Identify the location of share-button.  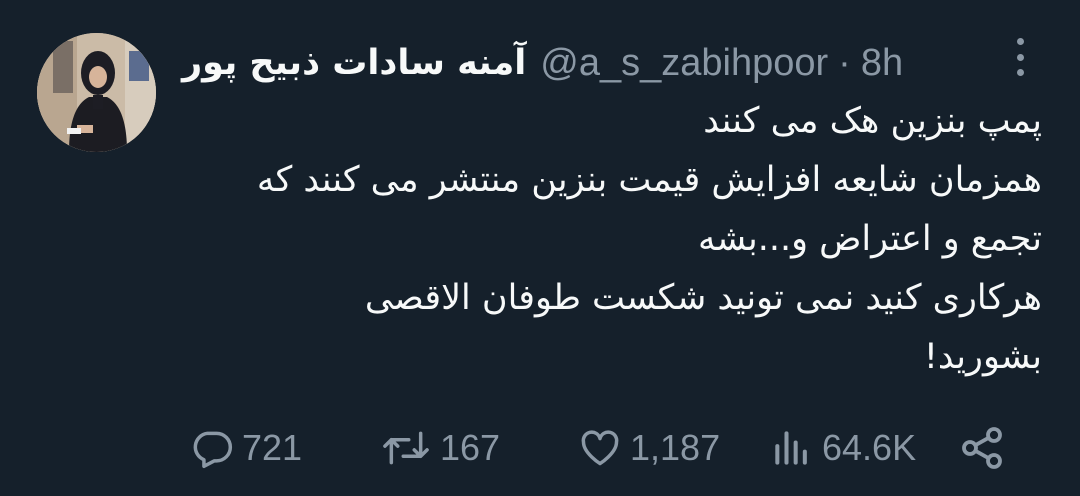
(982, 448).